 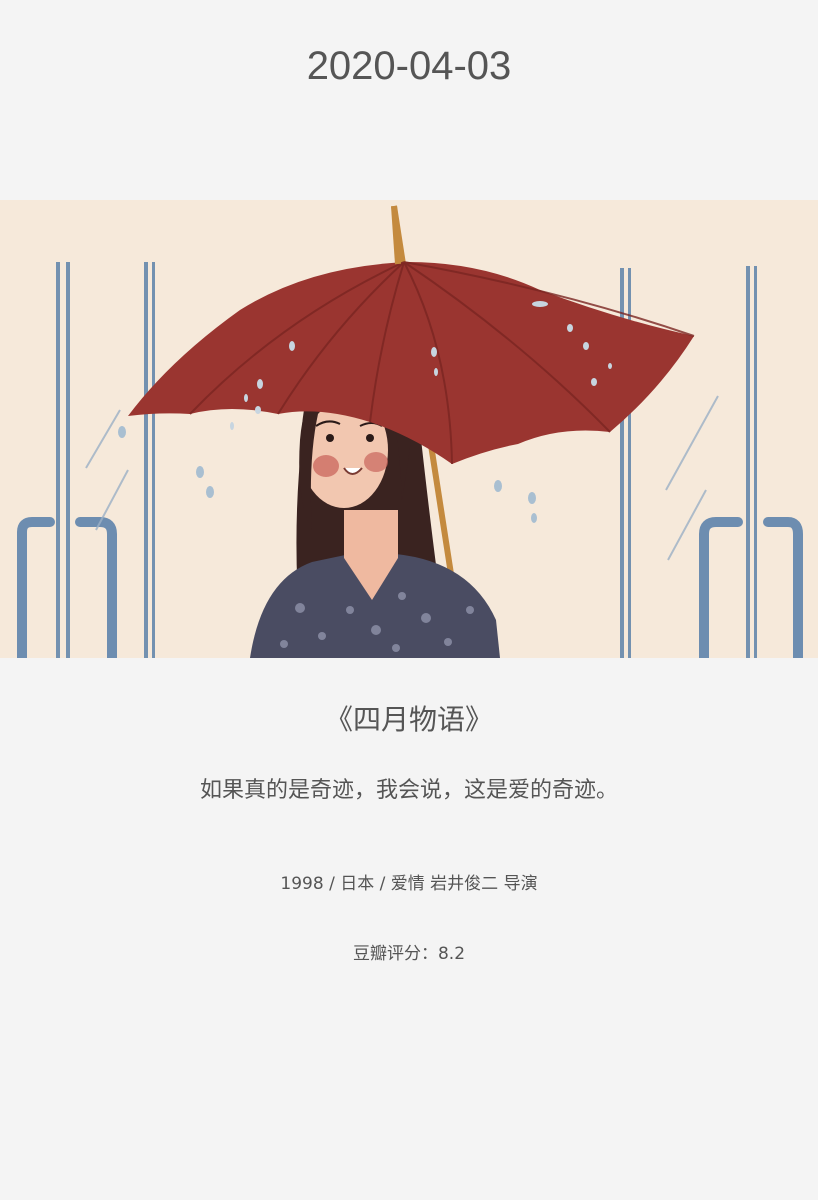 What do you see at coordinates (409, 954) in the screenshot?
I see `movie-rating: 豆瓣评分：8.2` at bounding box center [409, 954].